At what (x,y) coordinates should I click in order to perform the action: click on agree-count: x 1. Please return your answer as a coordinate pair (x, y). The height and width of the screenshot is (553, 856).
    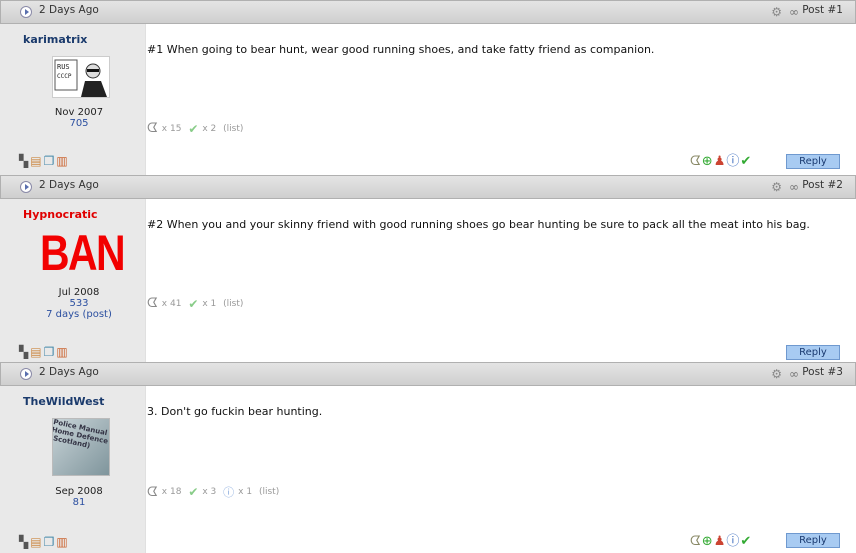
    Looking at the image, I should click on (209, 303).